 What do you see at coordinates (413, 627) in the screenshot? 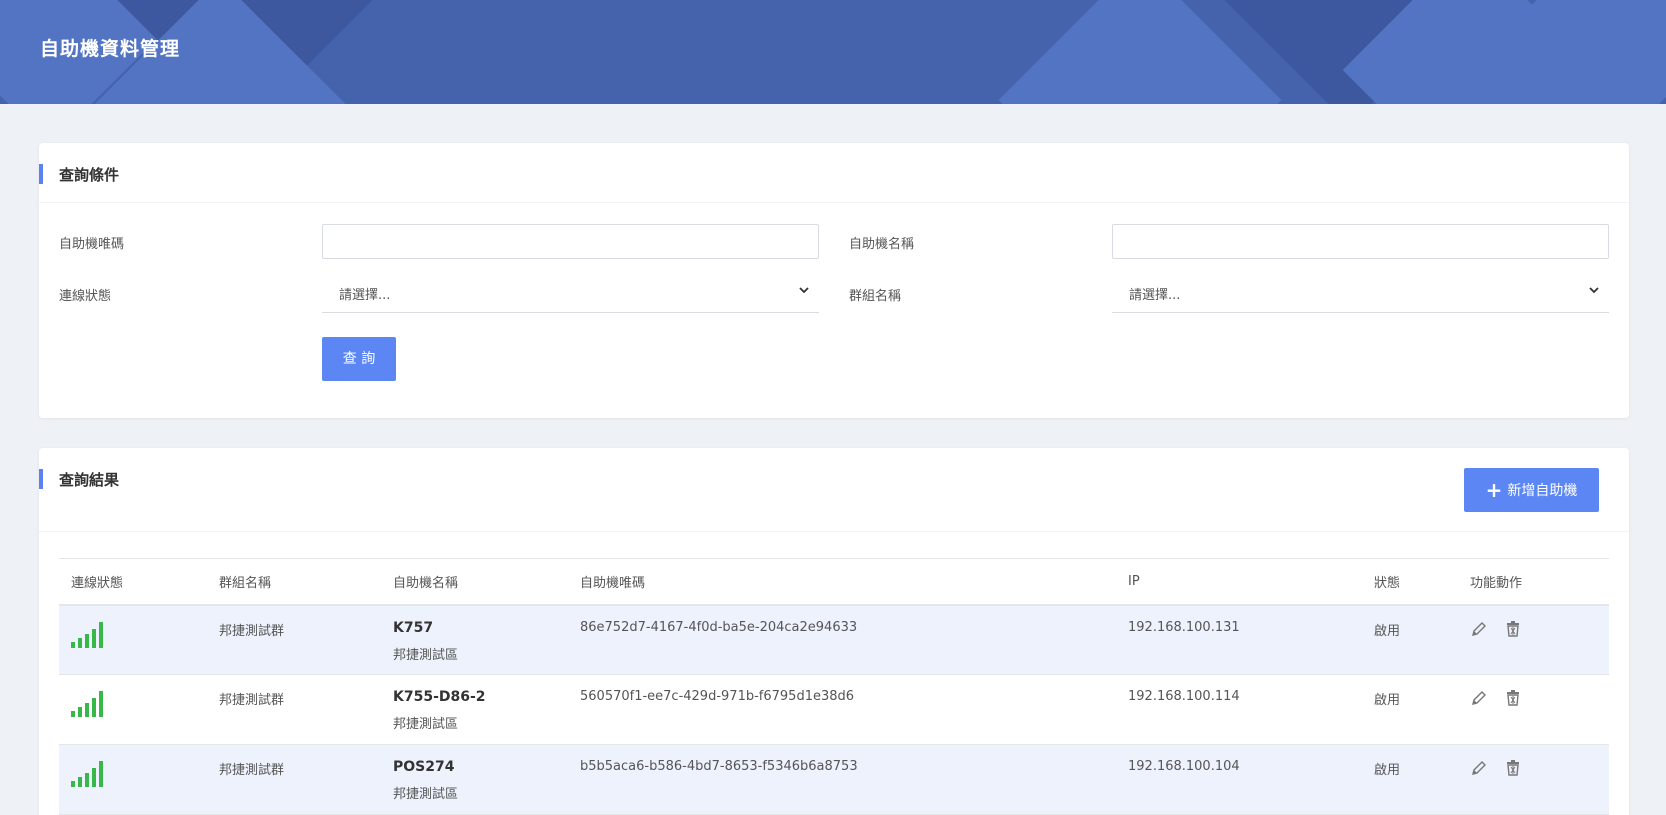
I see `kiosk-name: K757` at bounding box center [413, 627].